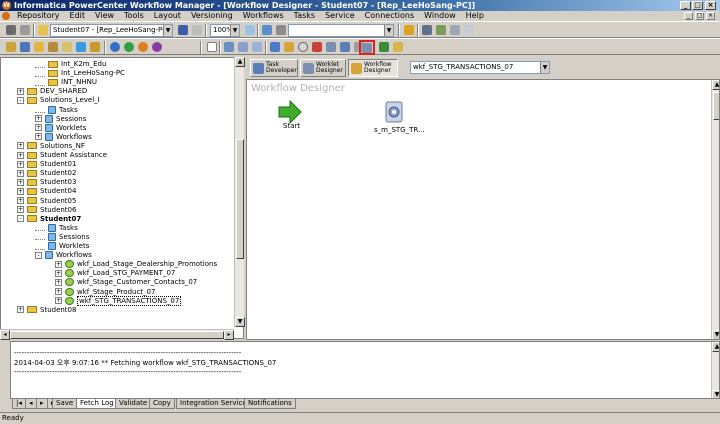 The image size is (720, 424). I want to click on tree-item: + Student06, so click(46, 210).